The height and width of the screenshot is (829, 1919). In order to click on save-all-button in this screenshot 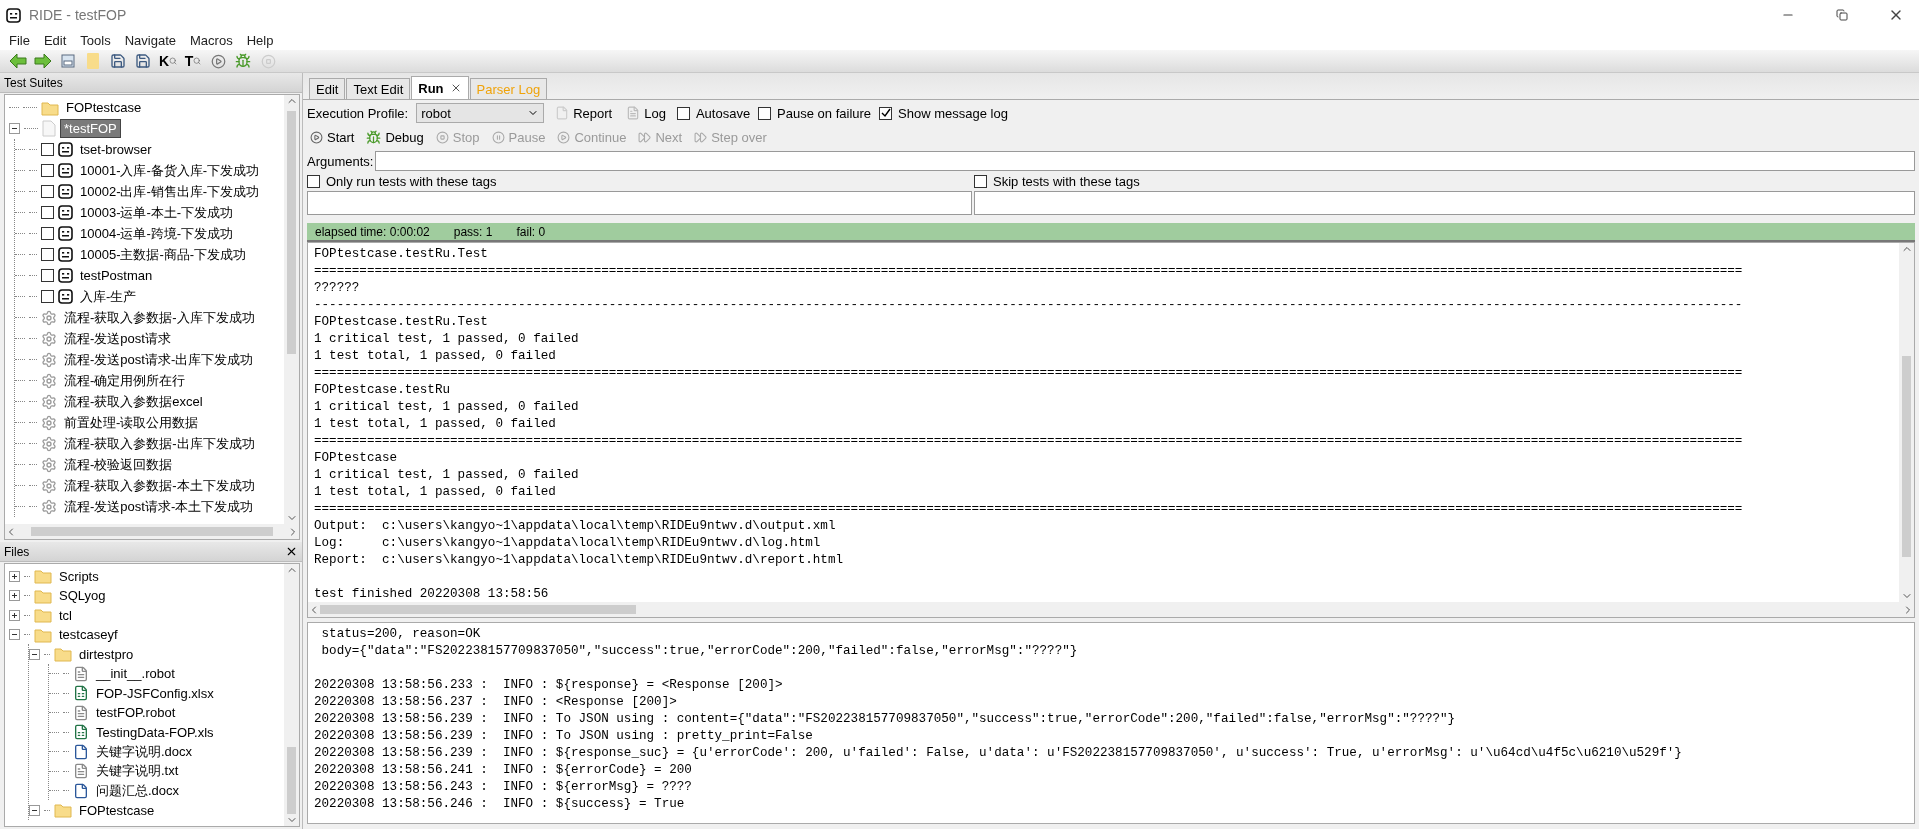, I will do `click(143, 61)`.